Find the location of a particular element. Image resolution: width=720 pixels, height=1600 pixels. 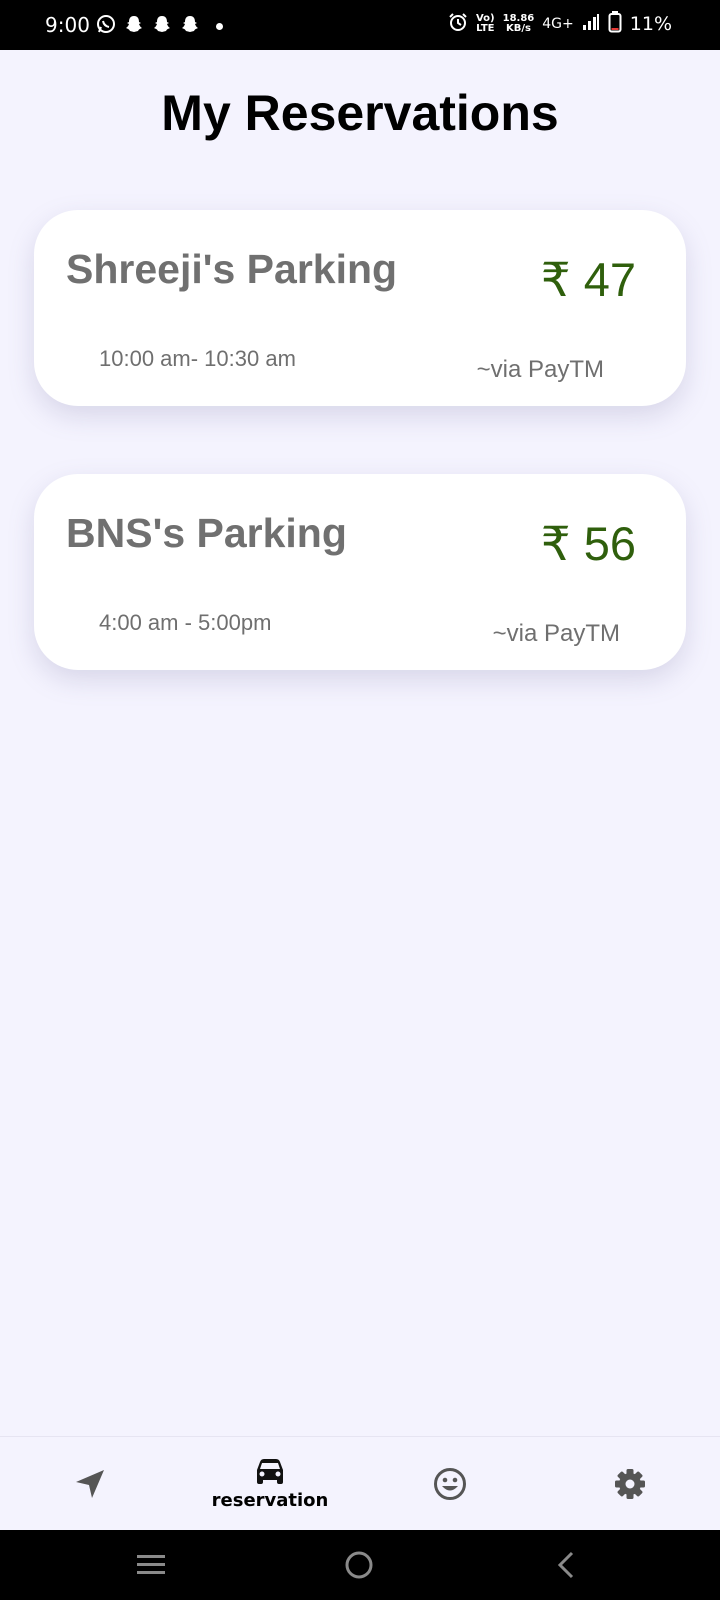

navigation-arrow-icon is located at coordinates (90, 1484).